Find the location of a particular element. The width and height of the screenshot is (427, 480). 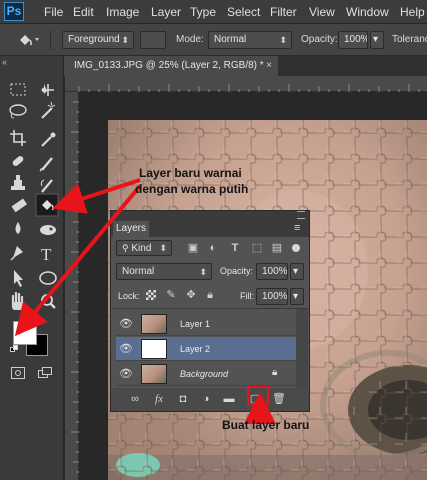

annotation-bottom: Buat layer baru is located at coordinates (266, 425).